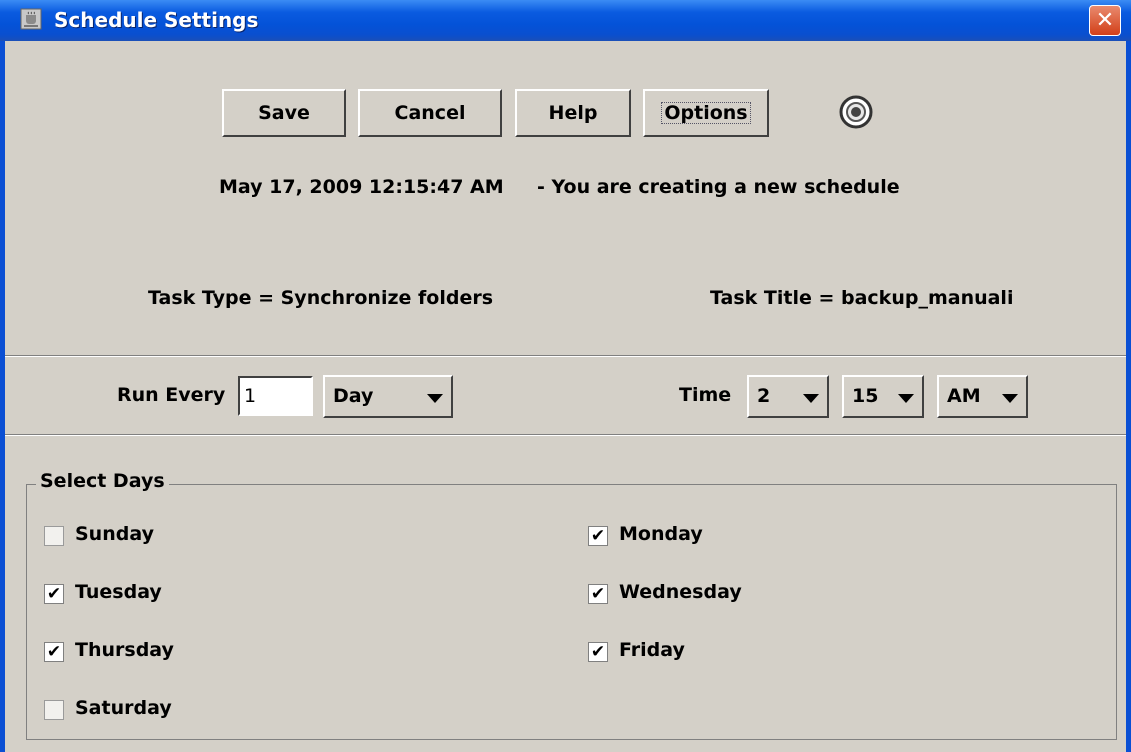 The width and height of the screenshot is (1131, 752). I want to click on radio-indicator-icon, so click(856, 112).